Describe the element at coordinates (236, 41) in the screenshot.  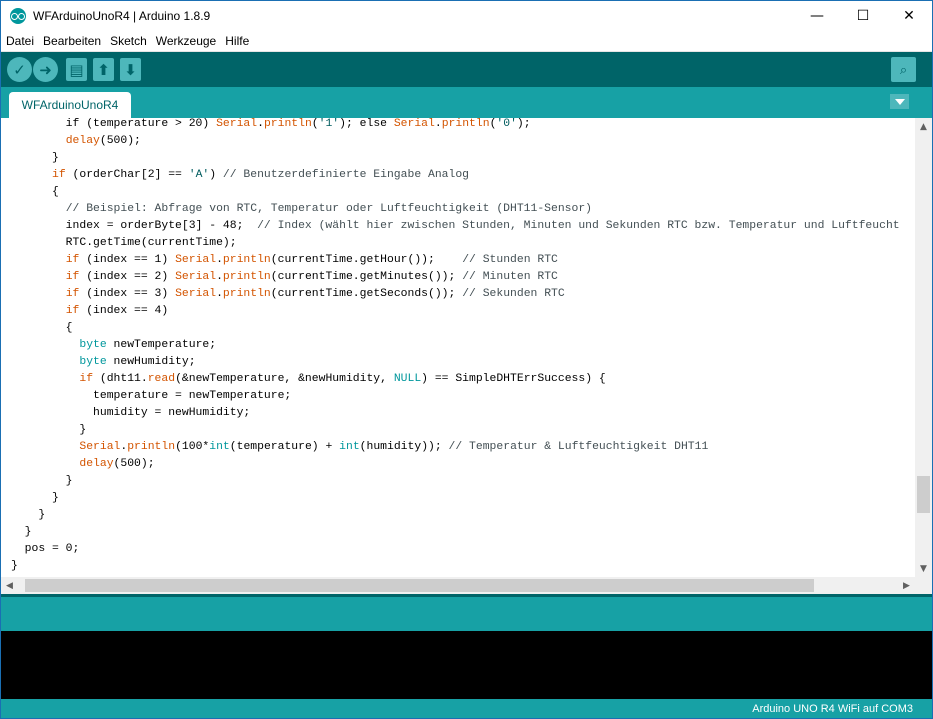
I see `menu-hilfe: Hilfe` at that location.